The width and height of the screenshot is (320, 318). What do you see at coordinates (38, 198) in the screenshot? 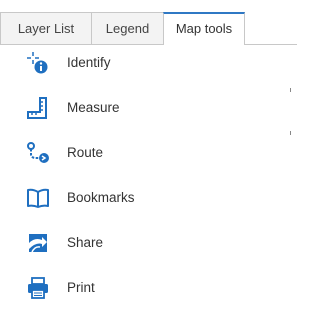
I see `bookmarks-icon` at bounding box center [38, 198].